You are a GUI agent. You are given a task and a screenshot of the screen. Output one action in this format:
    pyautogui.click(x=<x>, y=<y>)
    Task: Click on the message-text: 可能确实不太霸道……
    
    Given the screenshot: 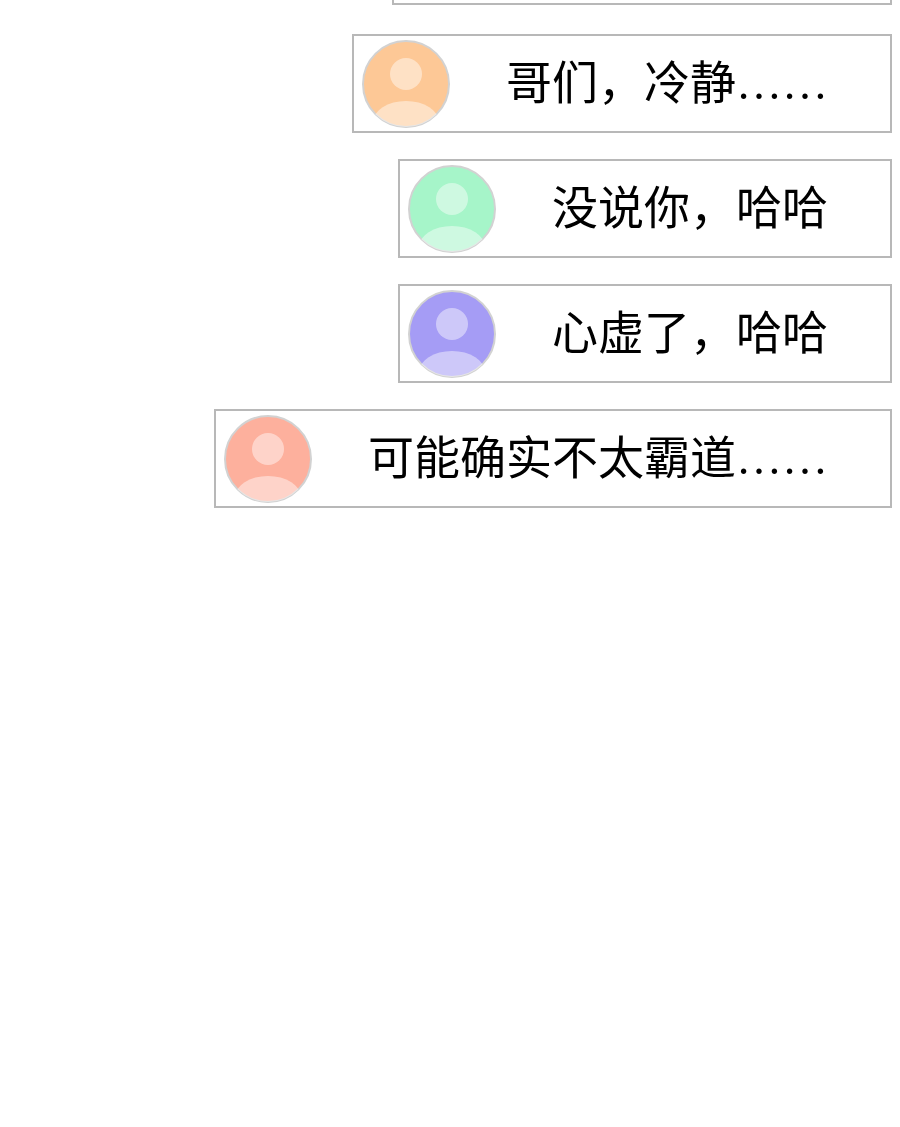 What is the action you would take?
    pyautogui.click(x=598, y=458)
    